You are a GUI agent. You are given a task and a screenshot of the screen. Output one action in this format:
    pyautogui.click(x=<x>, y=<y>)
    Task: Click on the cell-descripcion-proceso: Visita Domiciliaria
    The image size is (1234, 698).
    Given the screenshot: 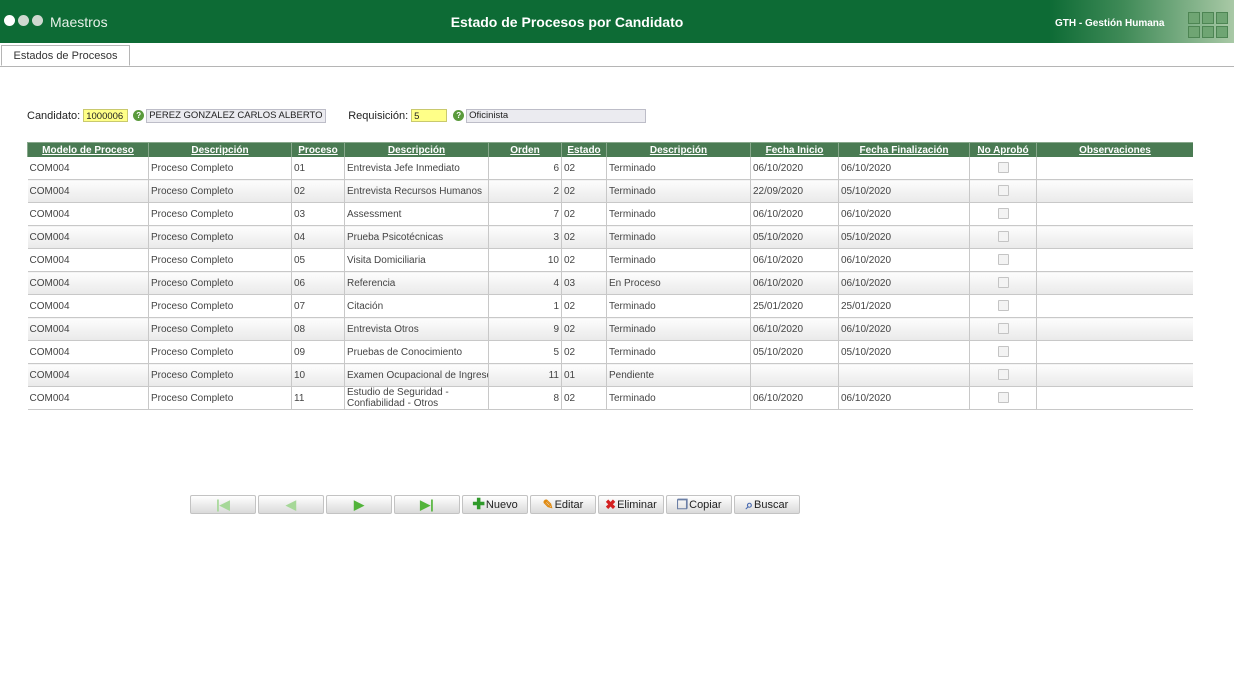 What is the action you would take?
    pyautogui.click(x=416, y=260)
    